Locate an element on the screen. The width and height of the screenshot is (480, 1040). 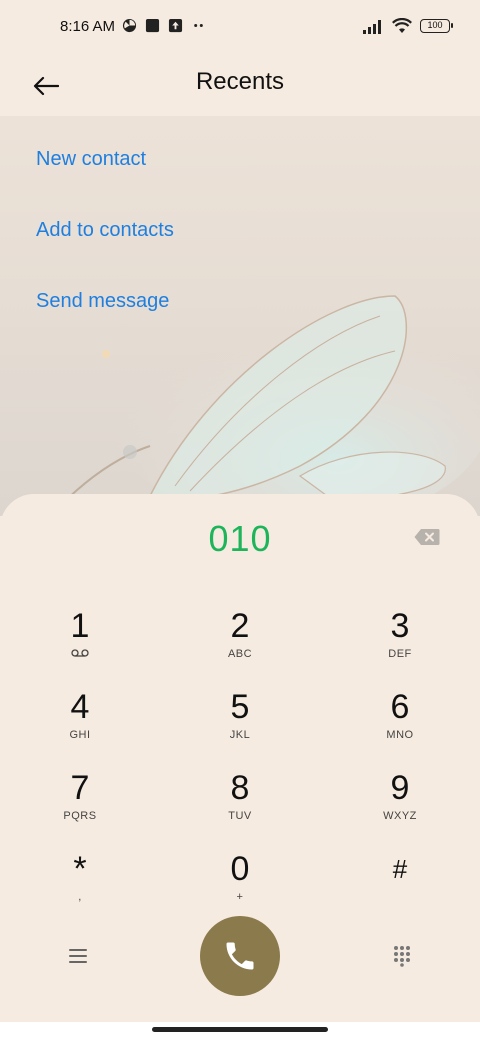
key-6: 6 MNO is located at coordinates (400, 724).